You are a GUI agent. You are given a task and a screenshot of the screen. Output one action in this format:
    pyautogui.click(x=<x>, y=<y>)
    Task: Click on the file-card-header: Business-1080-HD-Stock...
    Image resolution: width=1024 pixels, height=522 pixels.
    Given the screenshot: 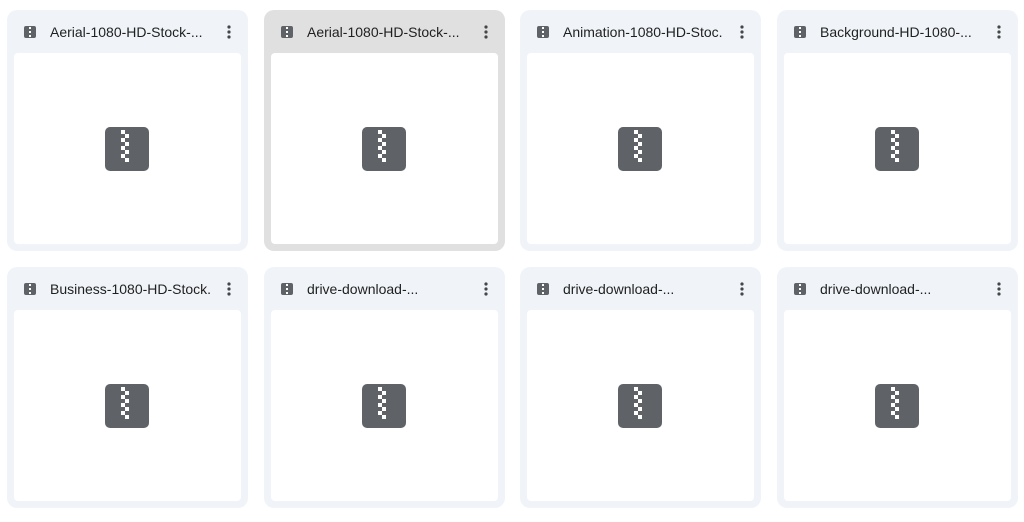 What is the action you would take?
    pyautogui.click(x=127, y=288)
    